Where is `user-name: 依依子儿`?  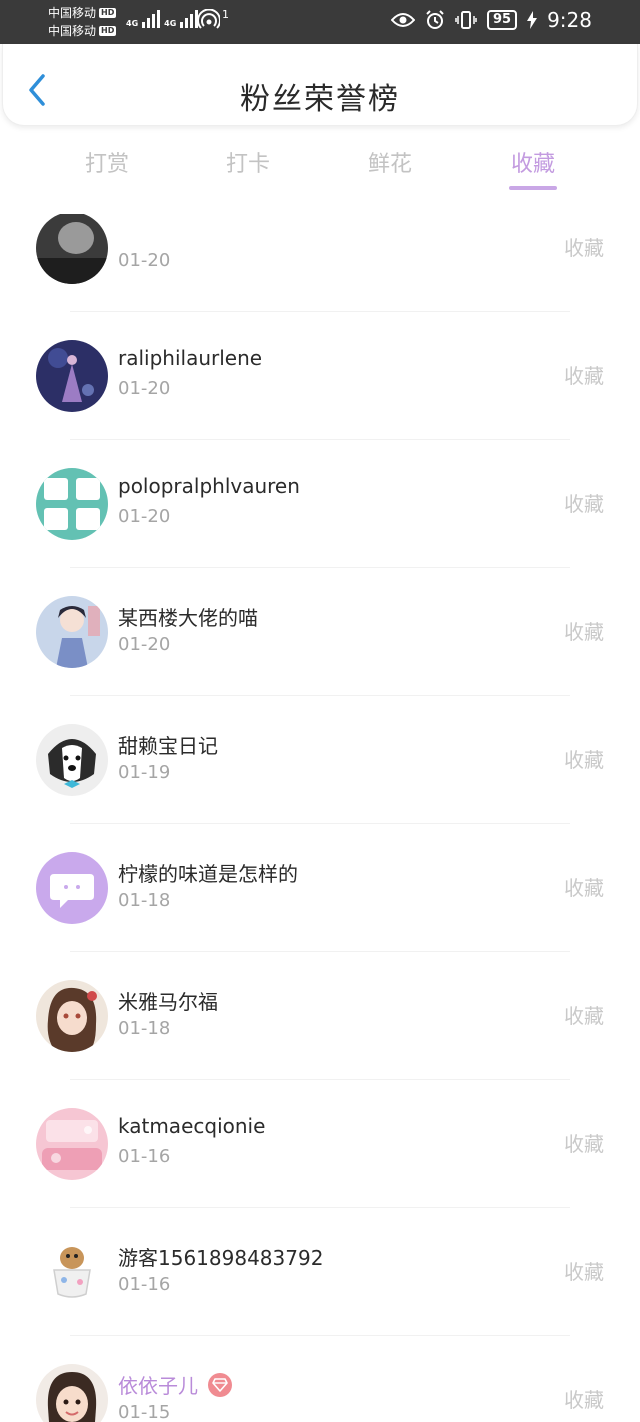 user-name: 依依子儿 is located at coordinates (158, 1386).